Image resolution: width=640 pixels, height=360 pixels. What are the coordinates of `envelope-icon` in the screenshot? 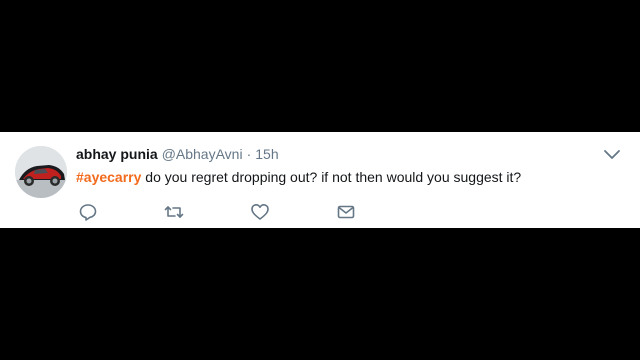 It's located at (346, 212).